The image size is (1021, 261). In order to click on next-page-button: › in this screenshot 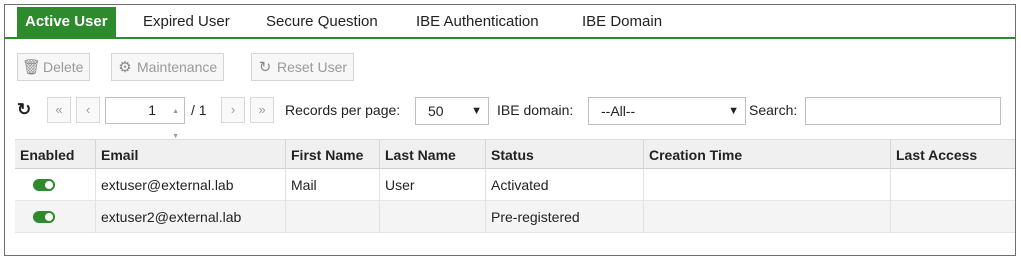, I will do `click(233, 110)`.